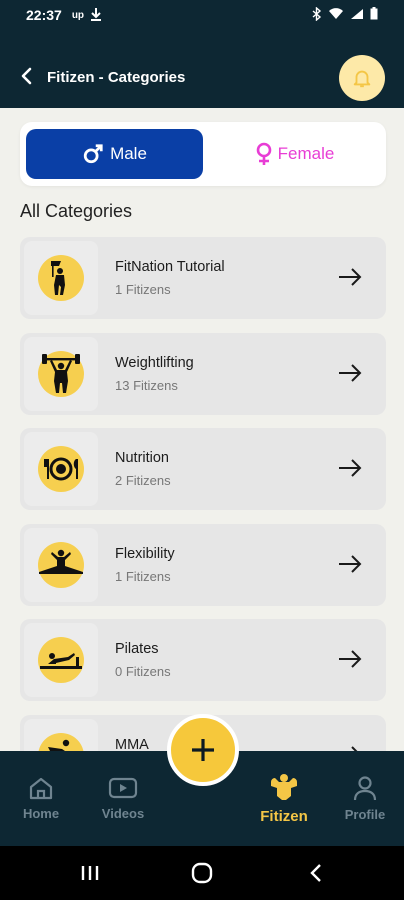 The width and height of the screenshot is (404, 900). I want to click on recent-apps-button, so click(90, 873).